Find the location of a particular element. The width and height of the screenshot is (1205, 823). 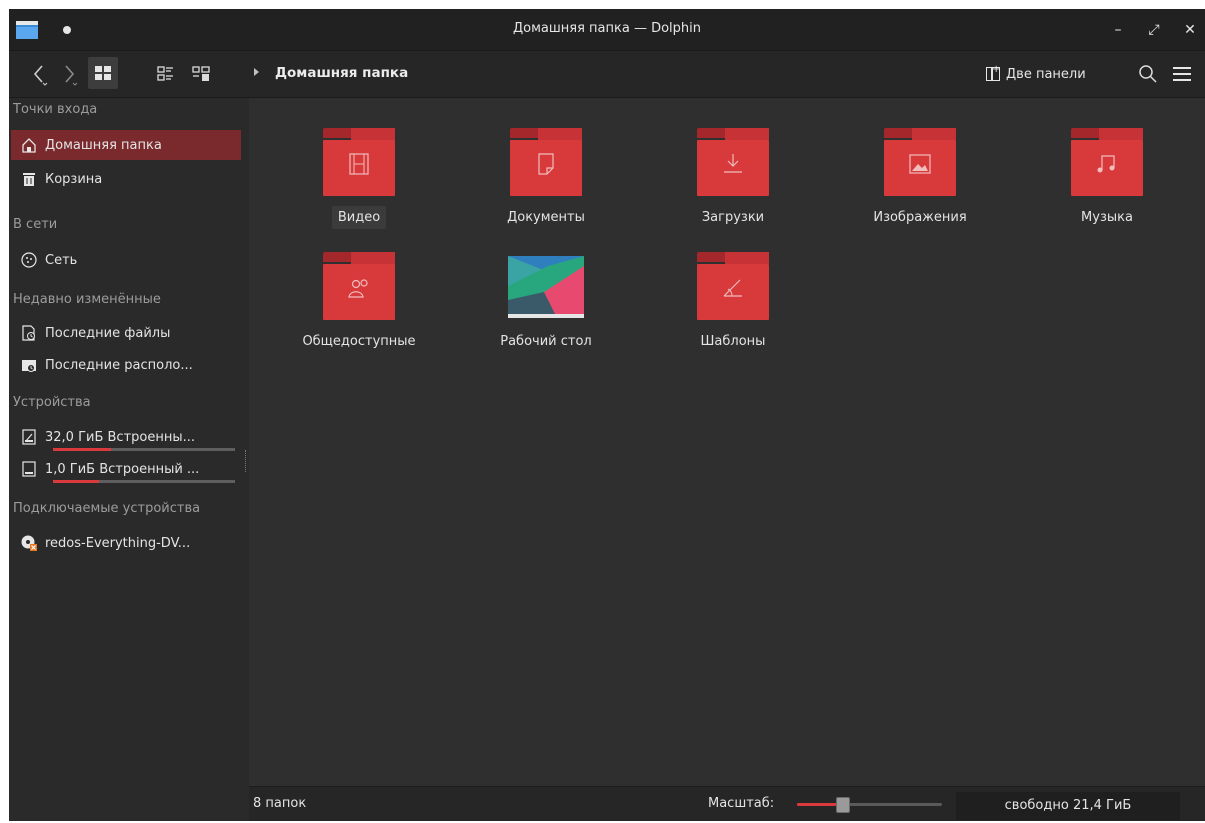

folder-label: Документы is located at coordinates (546, 217).